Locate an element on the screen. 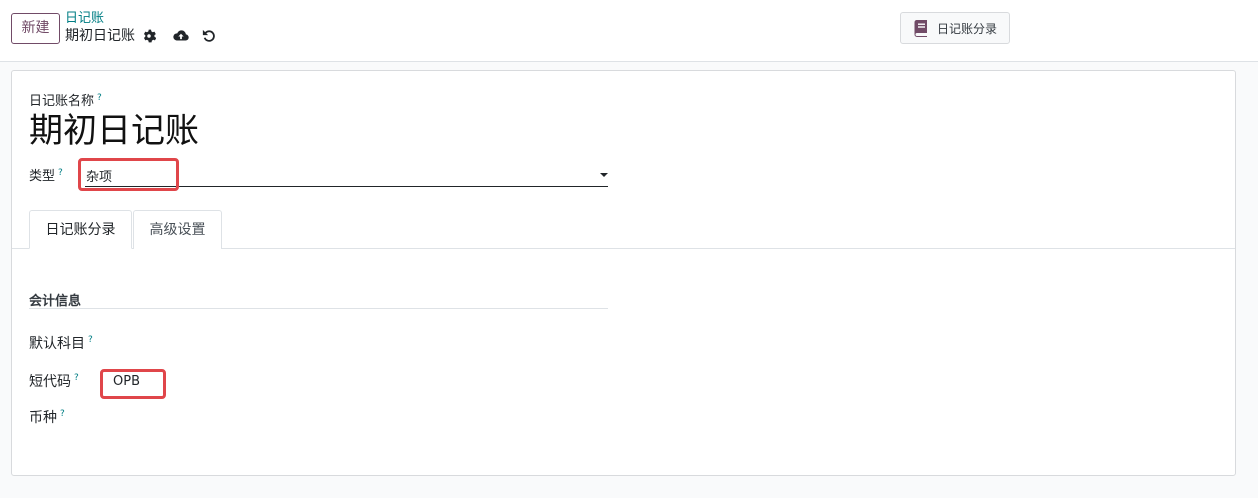  caret-down-icon is located at coordinates (604, 175).